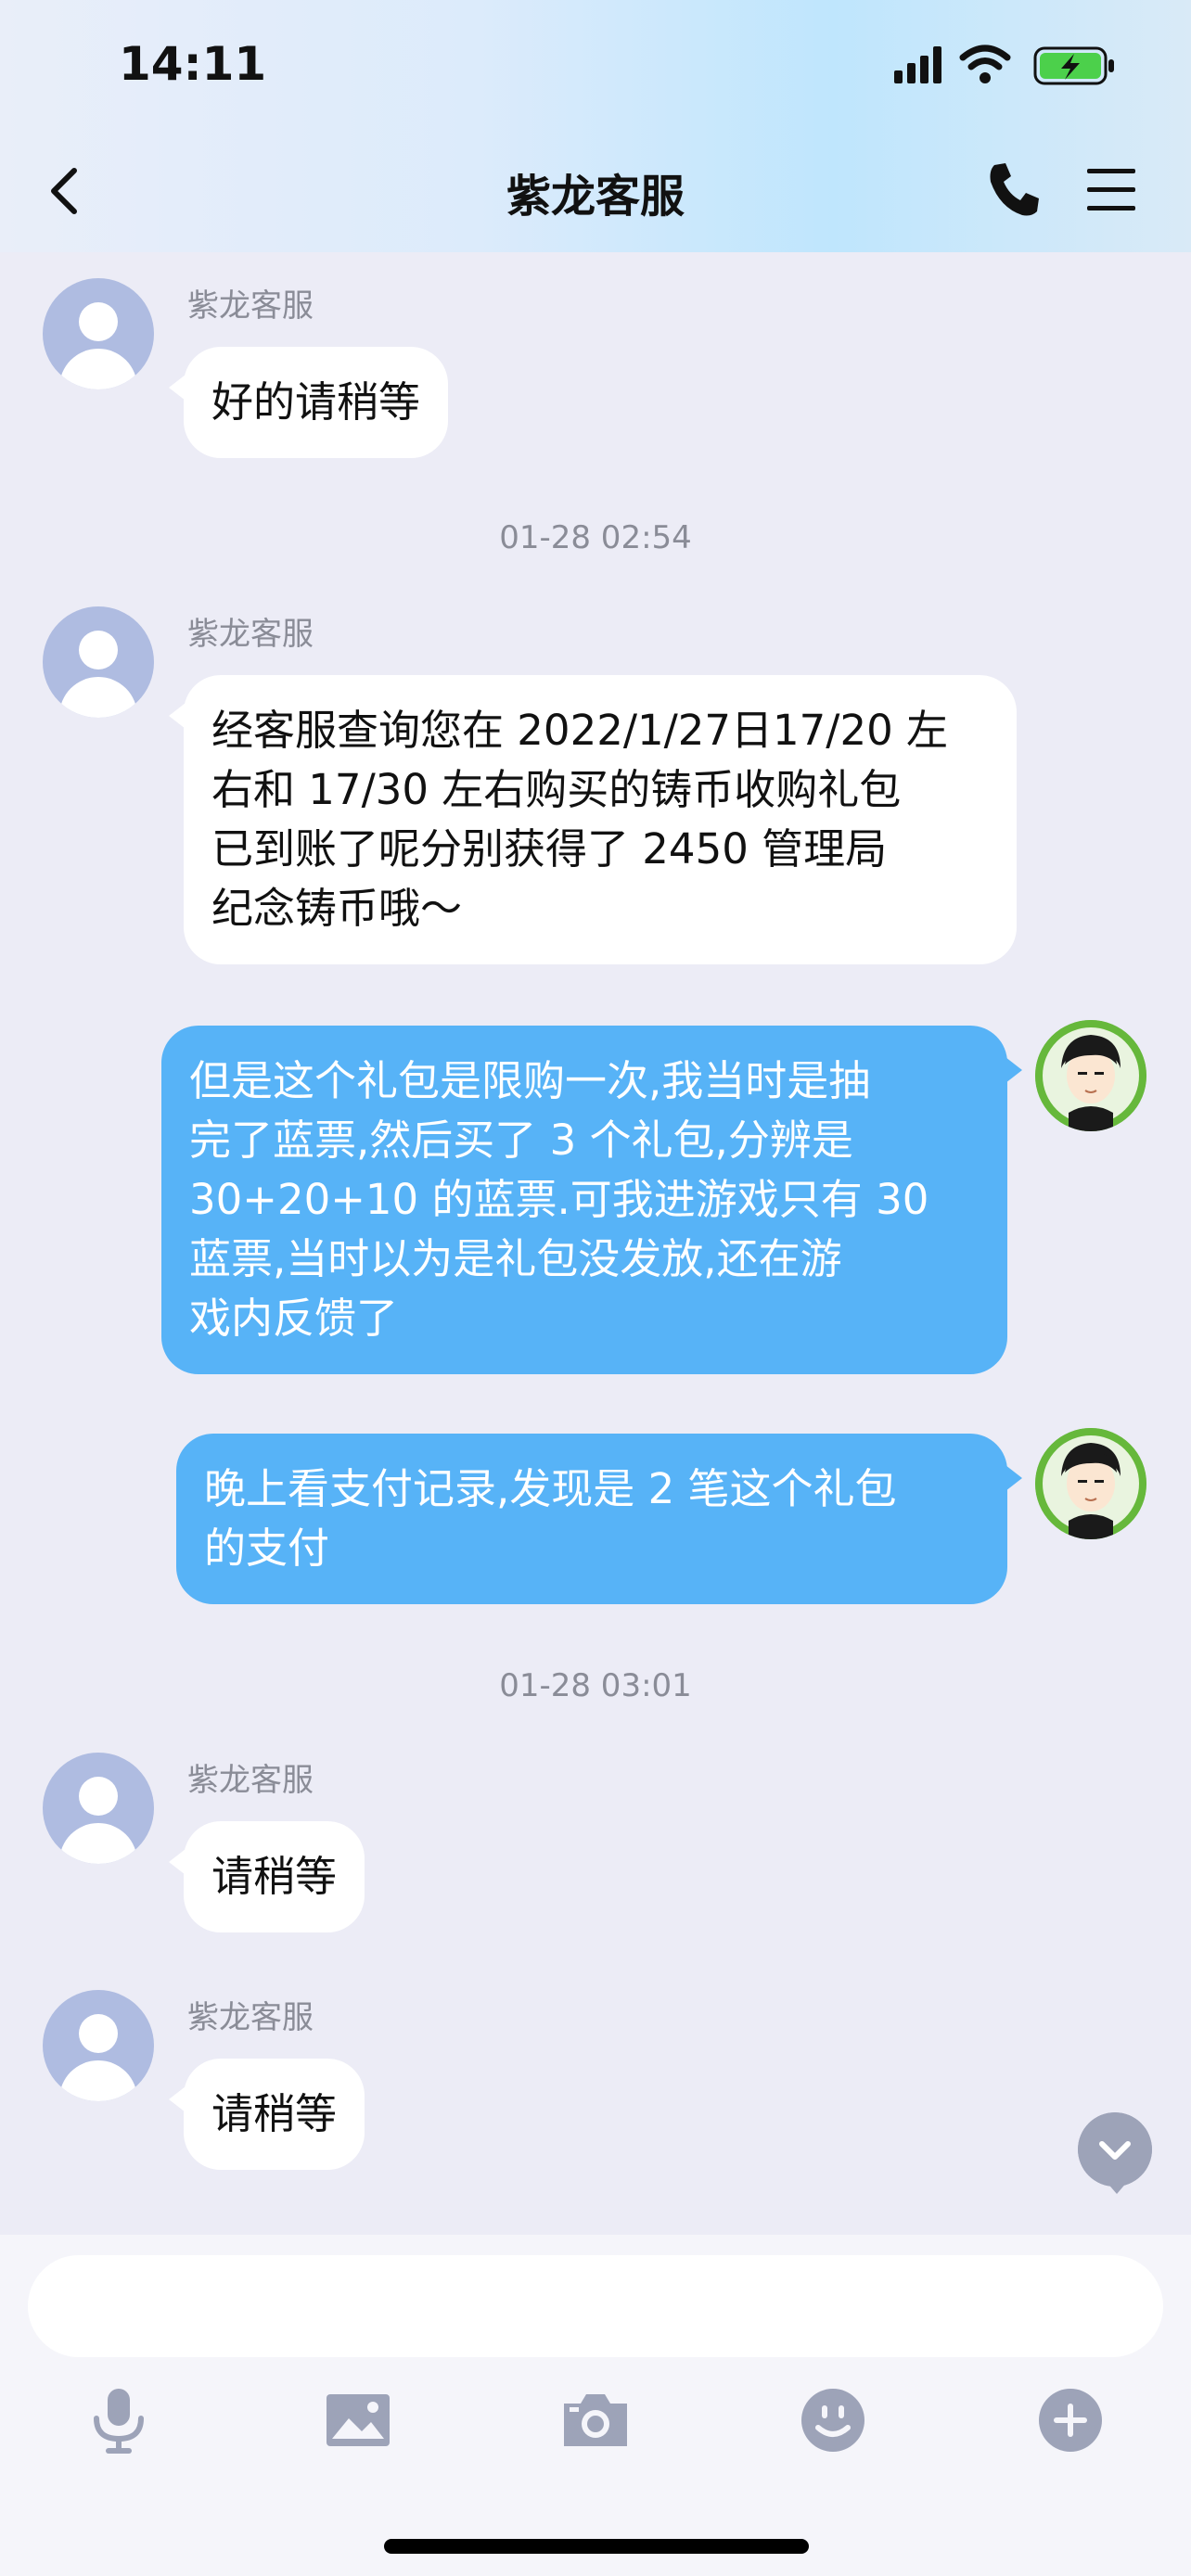  I want to click on input-area, so click(595, 2406).